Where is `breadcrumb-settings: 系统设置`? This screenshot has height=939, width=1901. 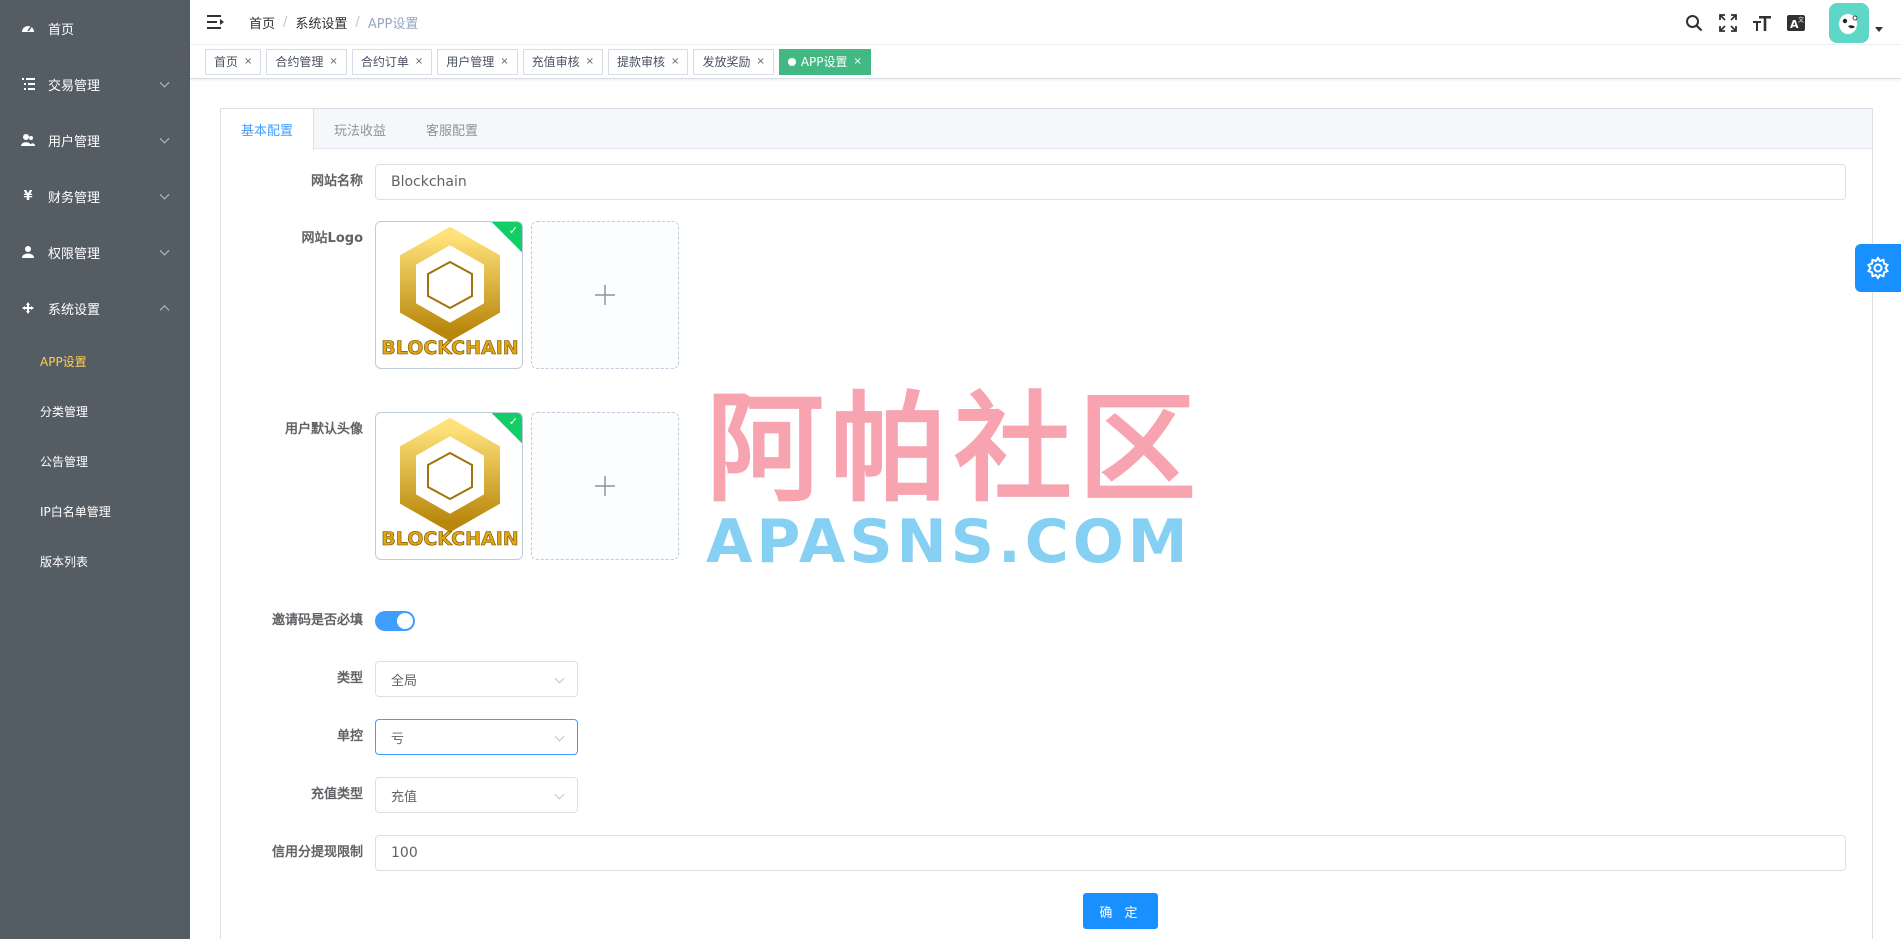
breadcrumb-settings: 系统设置 is located at coordinates (321, 22).